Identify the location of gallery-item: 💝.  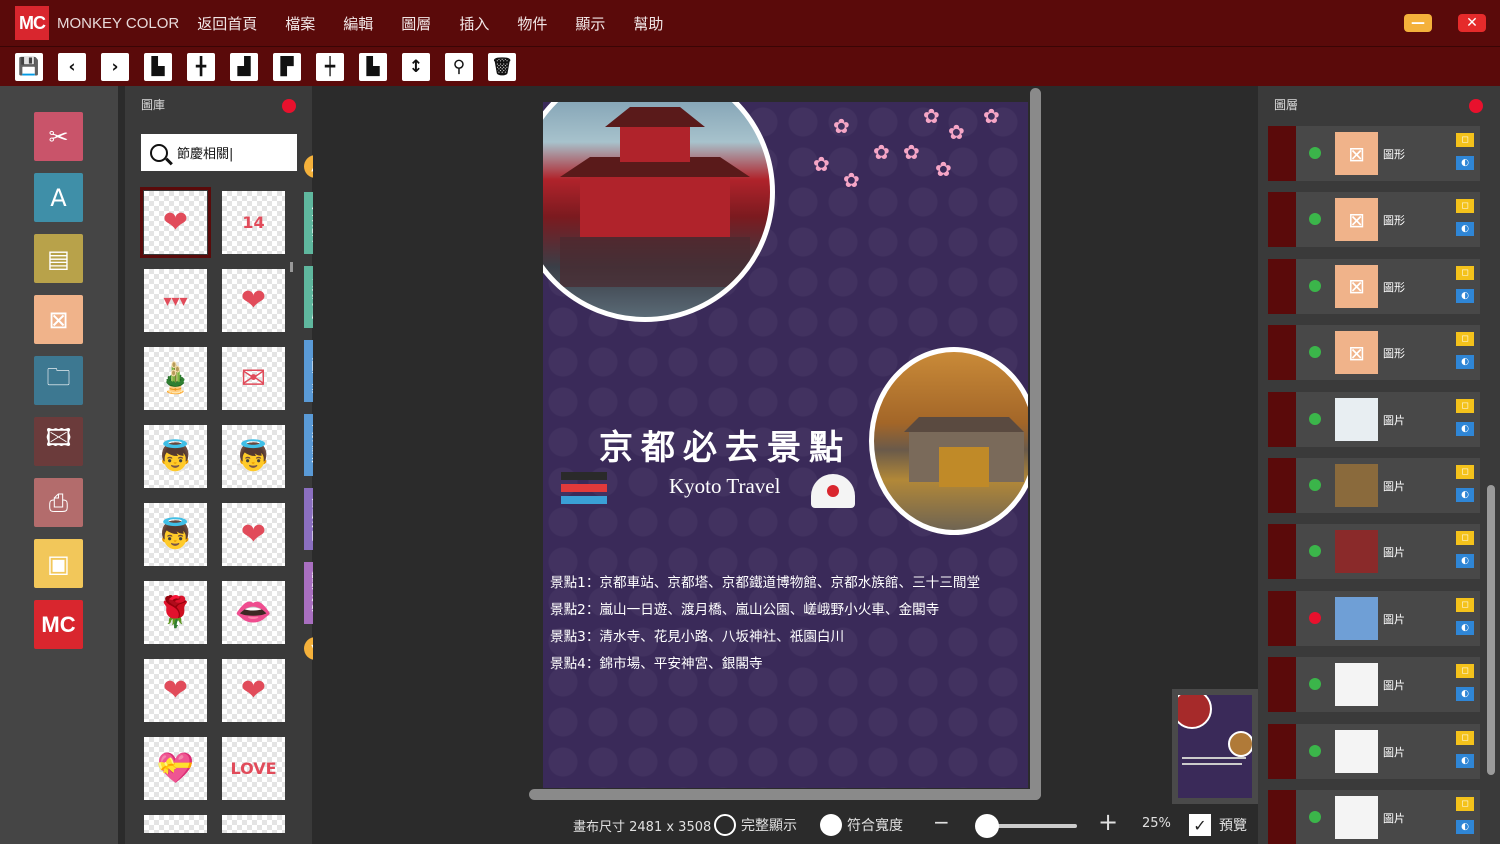
(175, 768).